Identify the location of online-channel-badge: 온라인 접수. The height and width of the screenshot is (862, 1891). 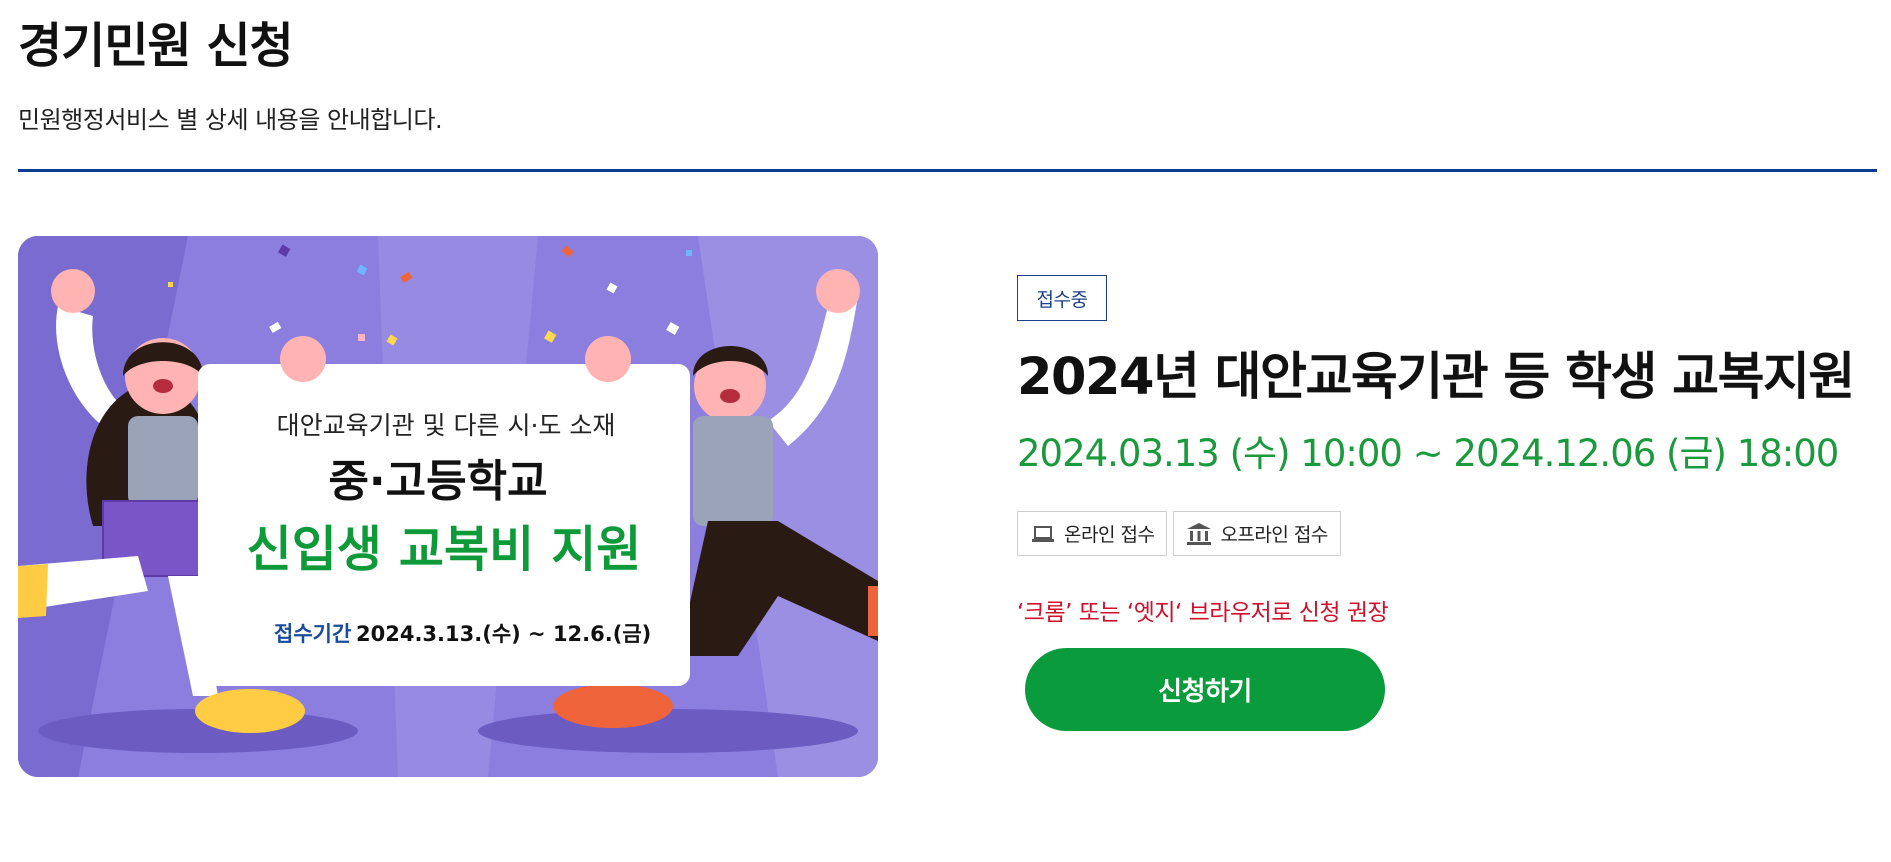
(1092, 533).